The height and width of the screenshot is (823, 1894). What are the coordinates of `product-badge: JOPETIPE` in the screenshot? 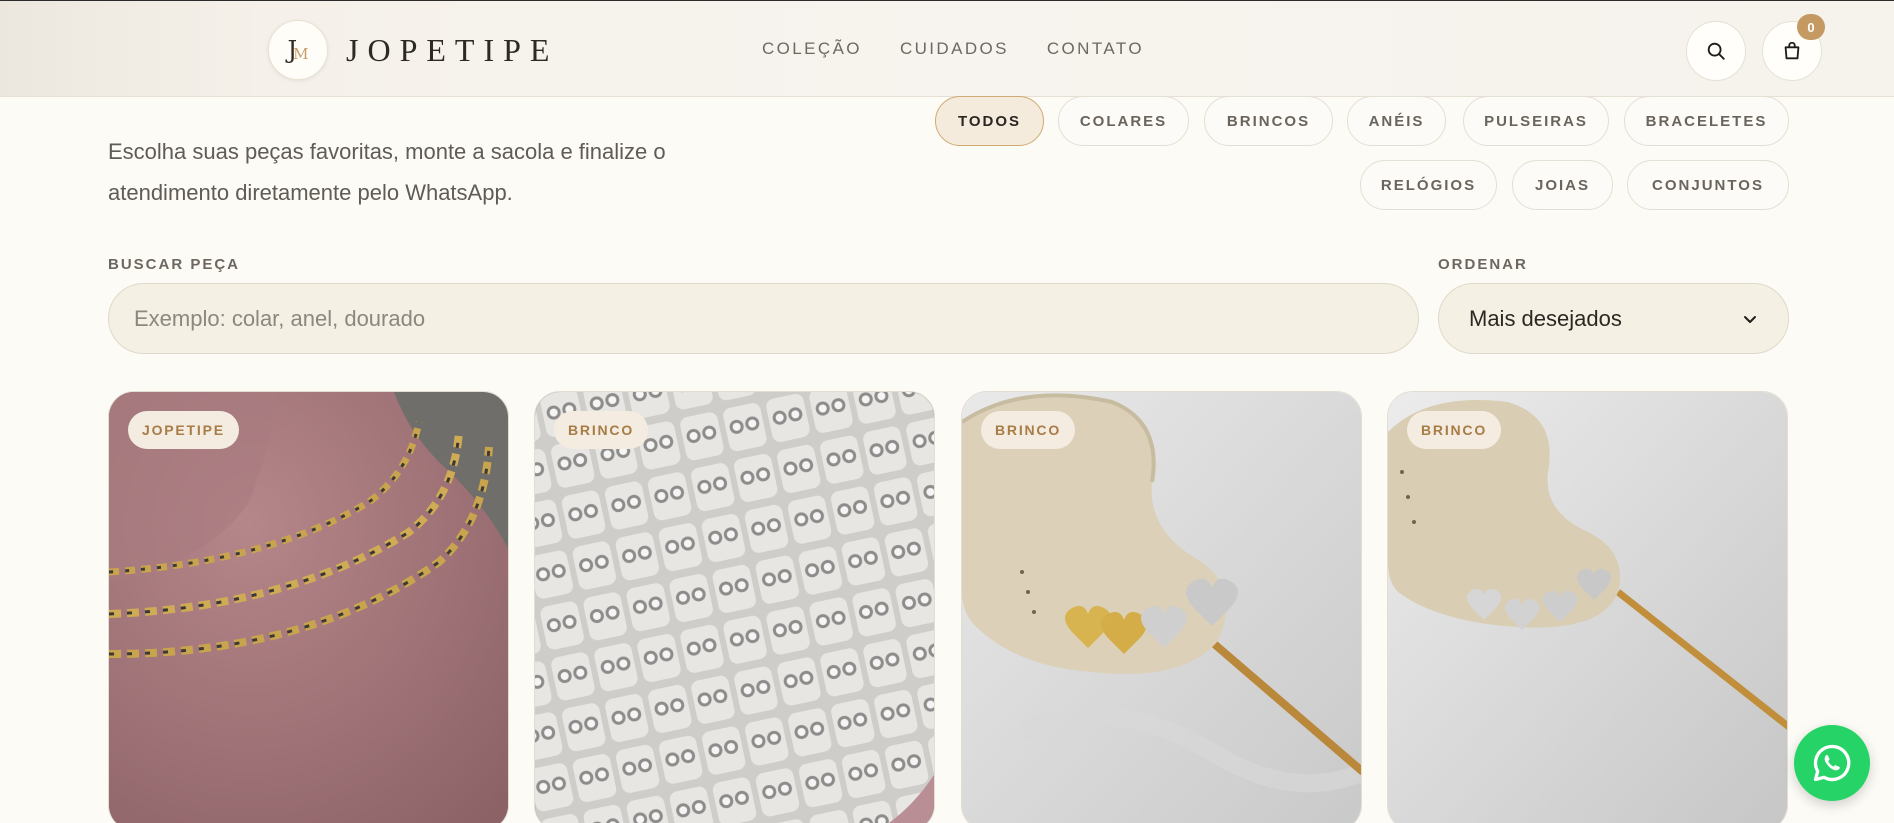 It's located at (183, 430).